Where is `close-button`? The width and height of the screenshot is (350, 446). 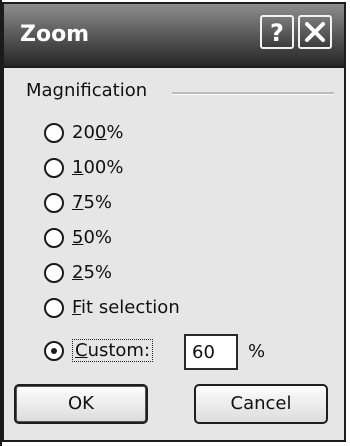
close-button is located at coordinates (315, 32).